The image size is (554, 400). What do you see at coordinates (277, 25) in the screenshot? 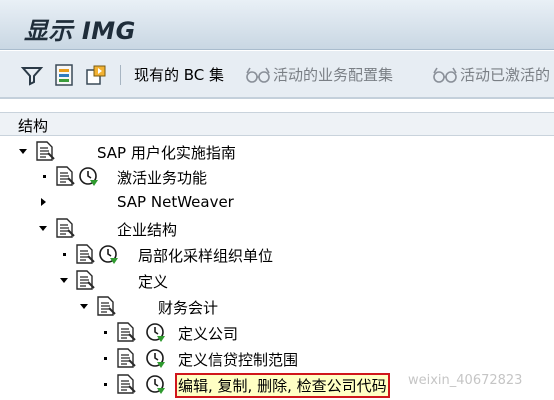
I see `title-bar: 显示 IMG` at bounding box center [277, 25].